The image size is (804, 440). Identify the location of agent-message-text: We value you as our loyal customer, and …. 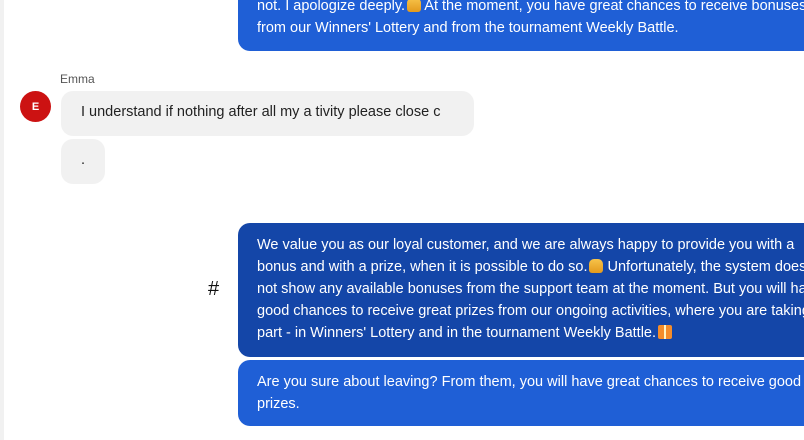
(526, 245).